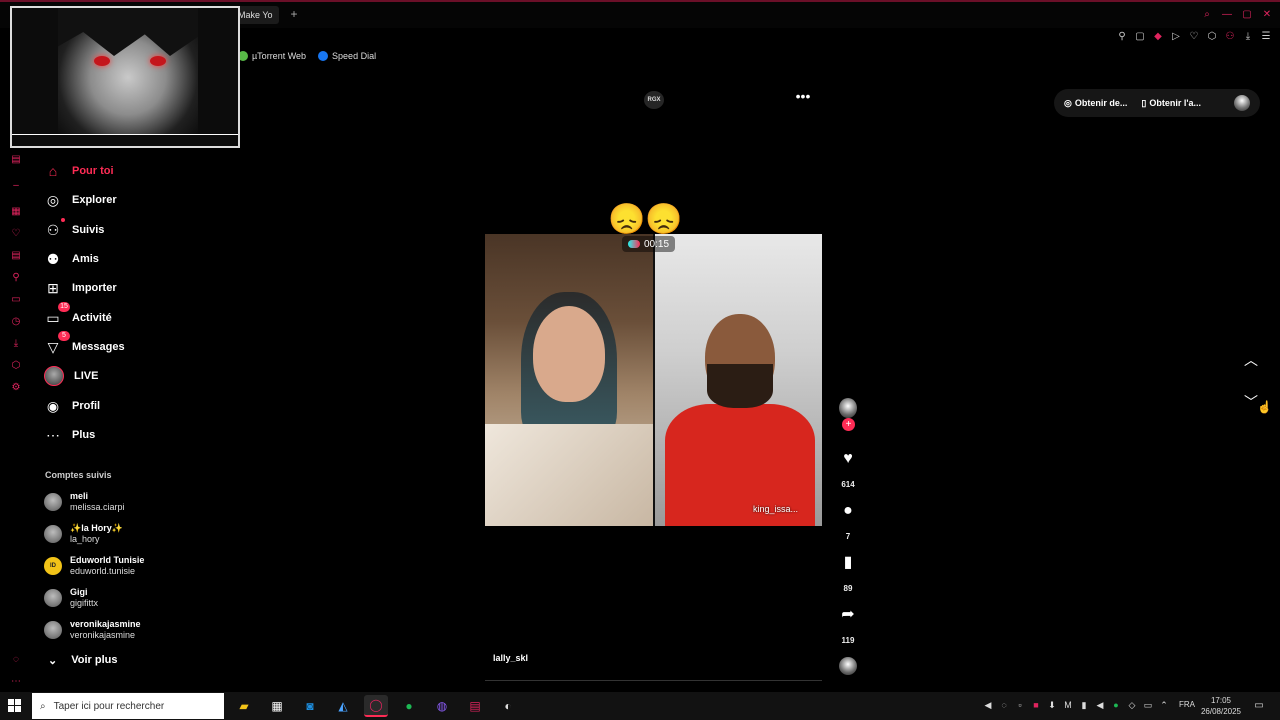 Image resolution: width=1280 pixels, height=720 pixels. Describe the element at coordinates (1194, 37) in the screenshot. I see `heart-icon: ♡` at that location.